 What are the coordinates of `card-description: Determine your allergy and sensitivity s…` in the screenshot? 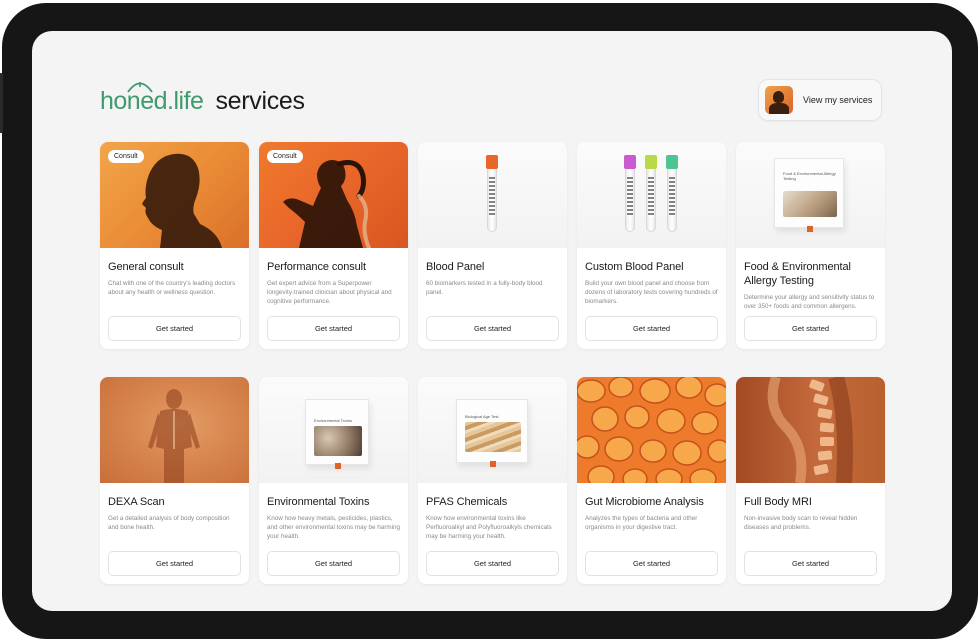 It's located at (809, 302).